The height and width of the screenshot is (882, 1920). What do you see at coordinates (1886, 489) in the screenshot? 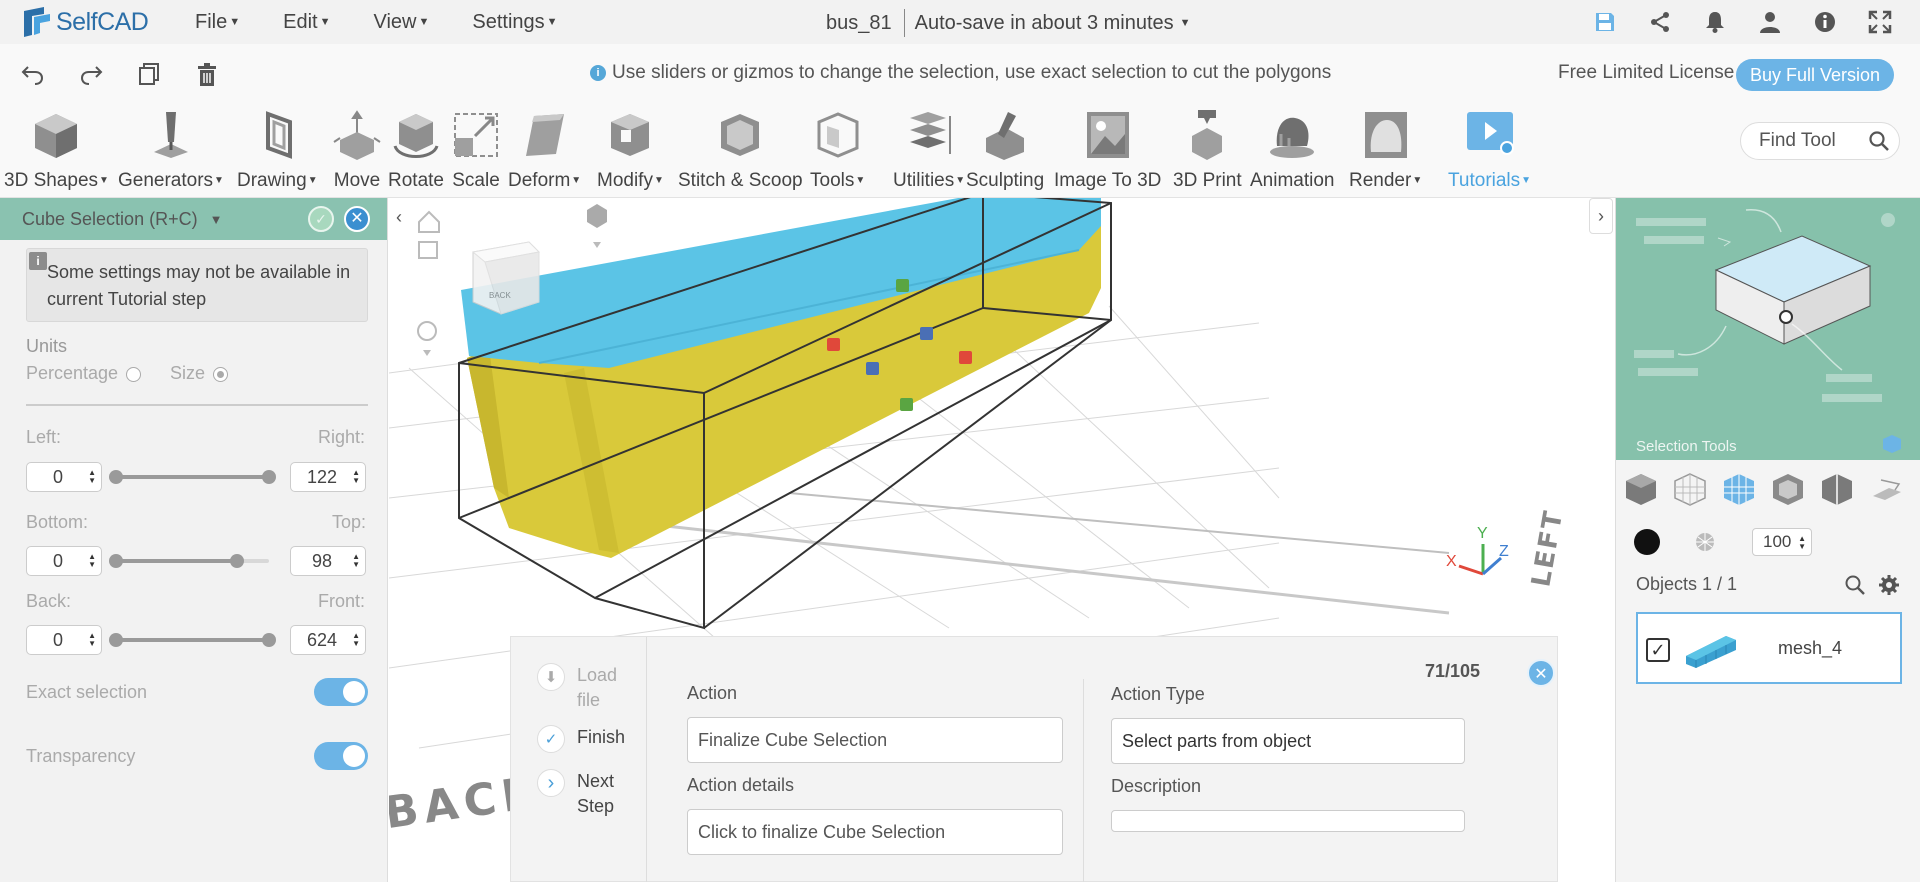
I see `plane-select-icon` at bounding box center [1886, 489].